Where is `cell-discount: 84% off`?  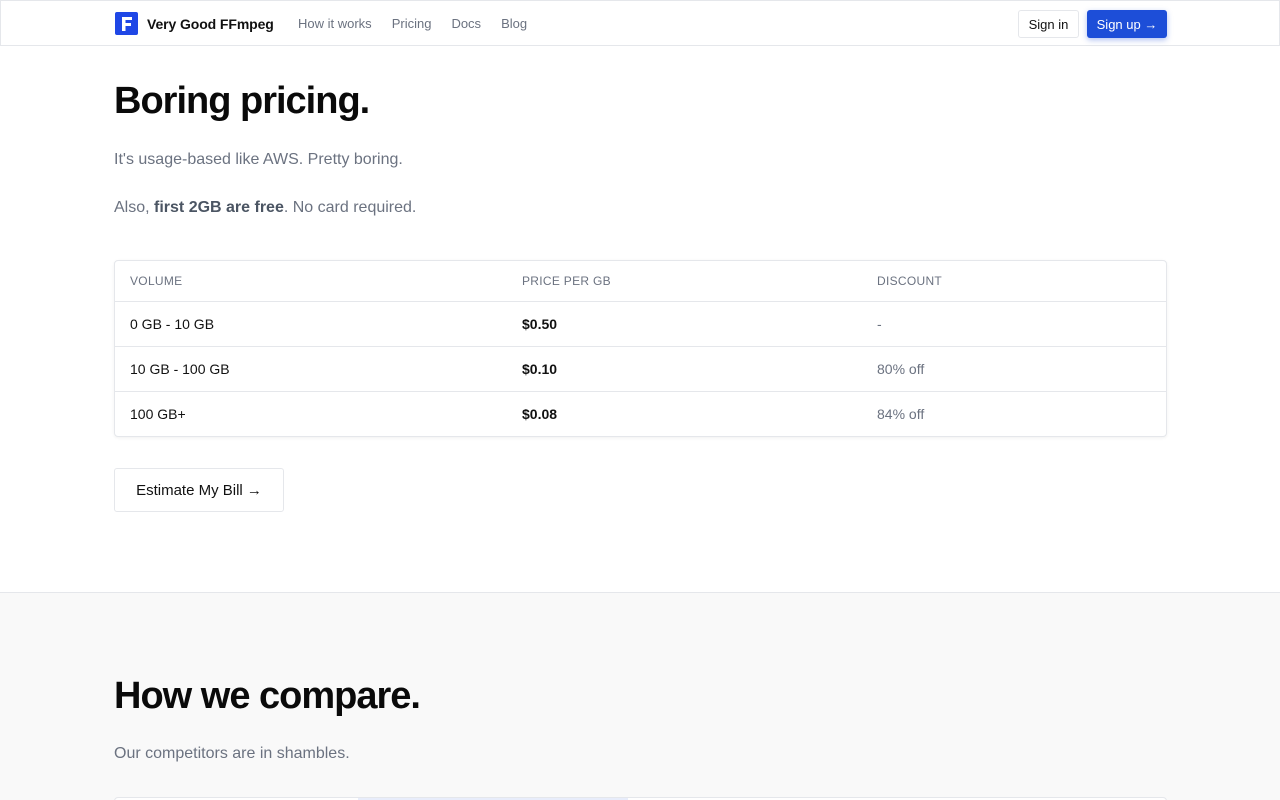
cell-discount: 84% off is located at coordinates (901, 414).